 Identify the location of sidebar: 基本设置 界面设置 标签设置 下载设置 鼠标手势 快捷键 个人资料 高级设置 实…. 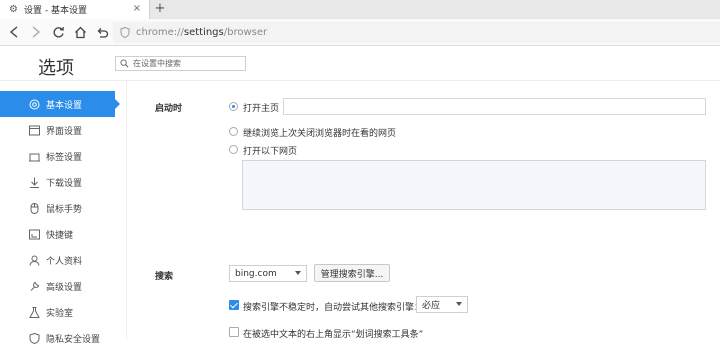
(59, 218).